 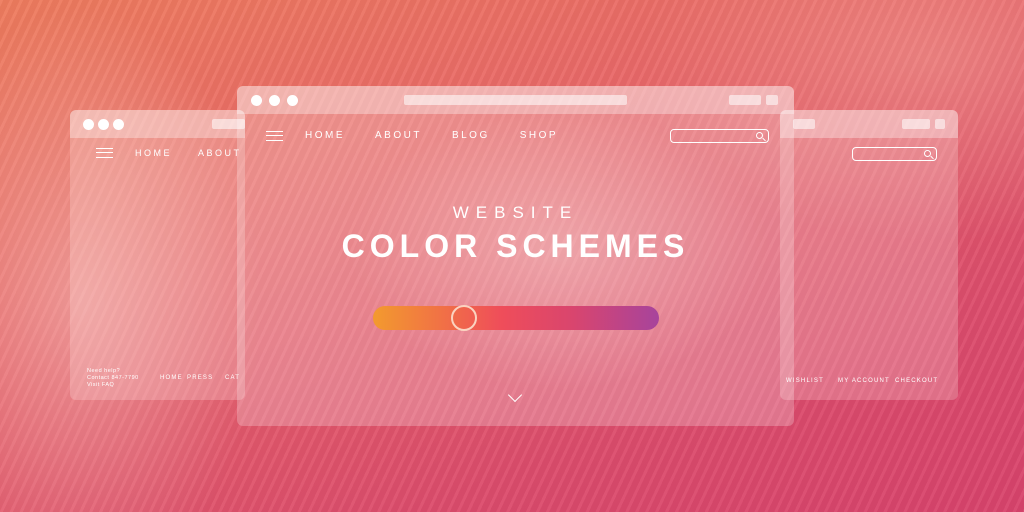 What do you see at coordinates (113, 385) in the screenshot?
I see `footer-faq: Visit FAQ` at bounding box center [113, 385].